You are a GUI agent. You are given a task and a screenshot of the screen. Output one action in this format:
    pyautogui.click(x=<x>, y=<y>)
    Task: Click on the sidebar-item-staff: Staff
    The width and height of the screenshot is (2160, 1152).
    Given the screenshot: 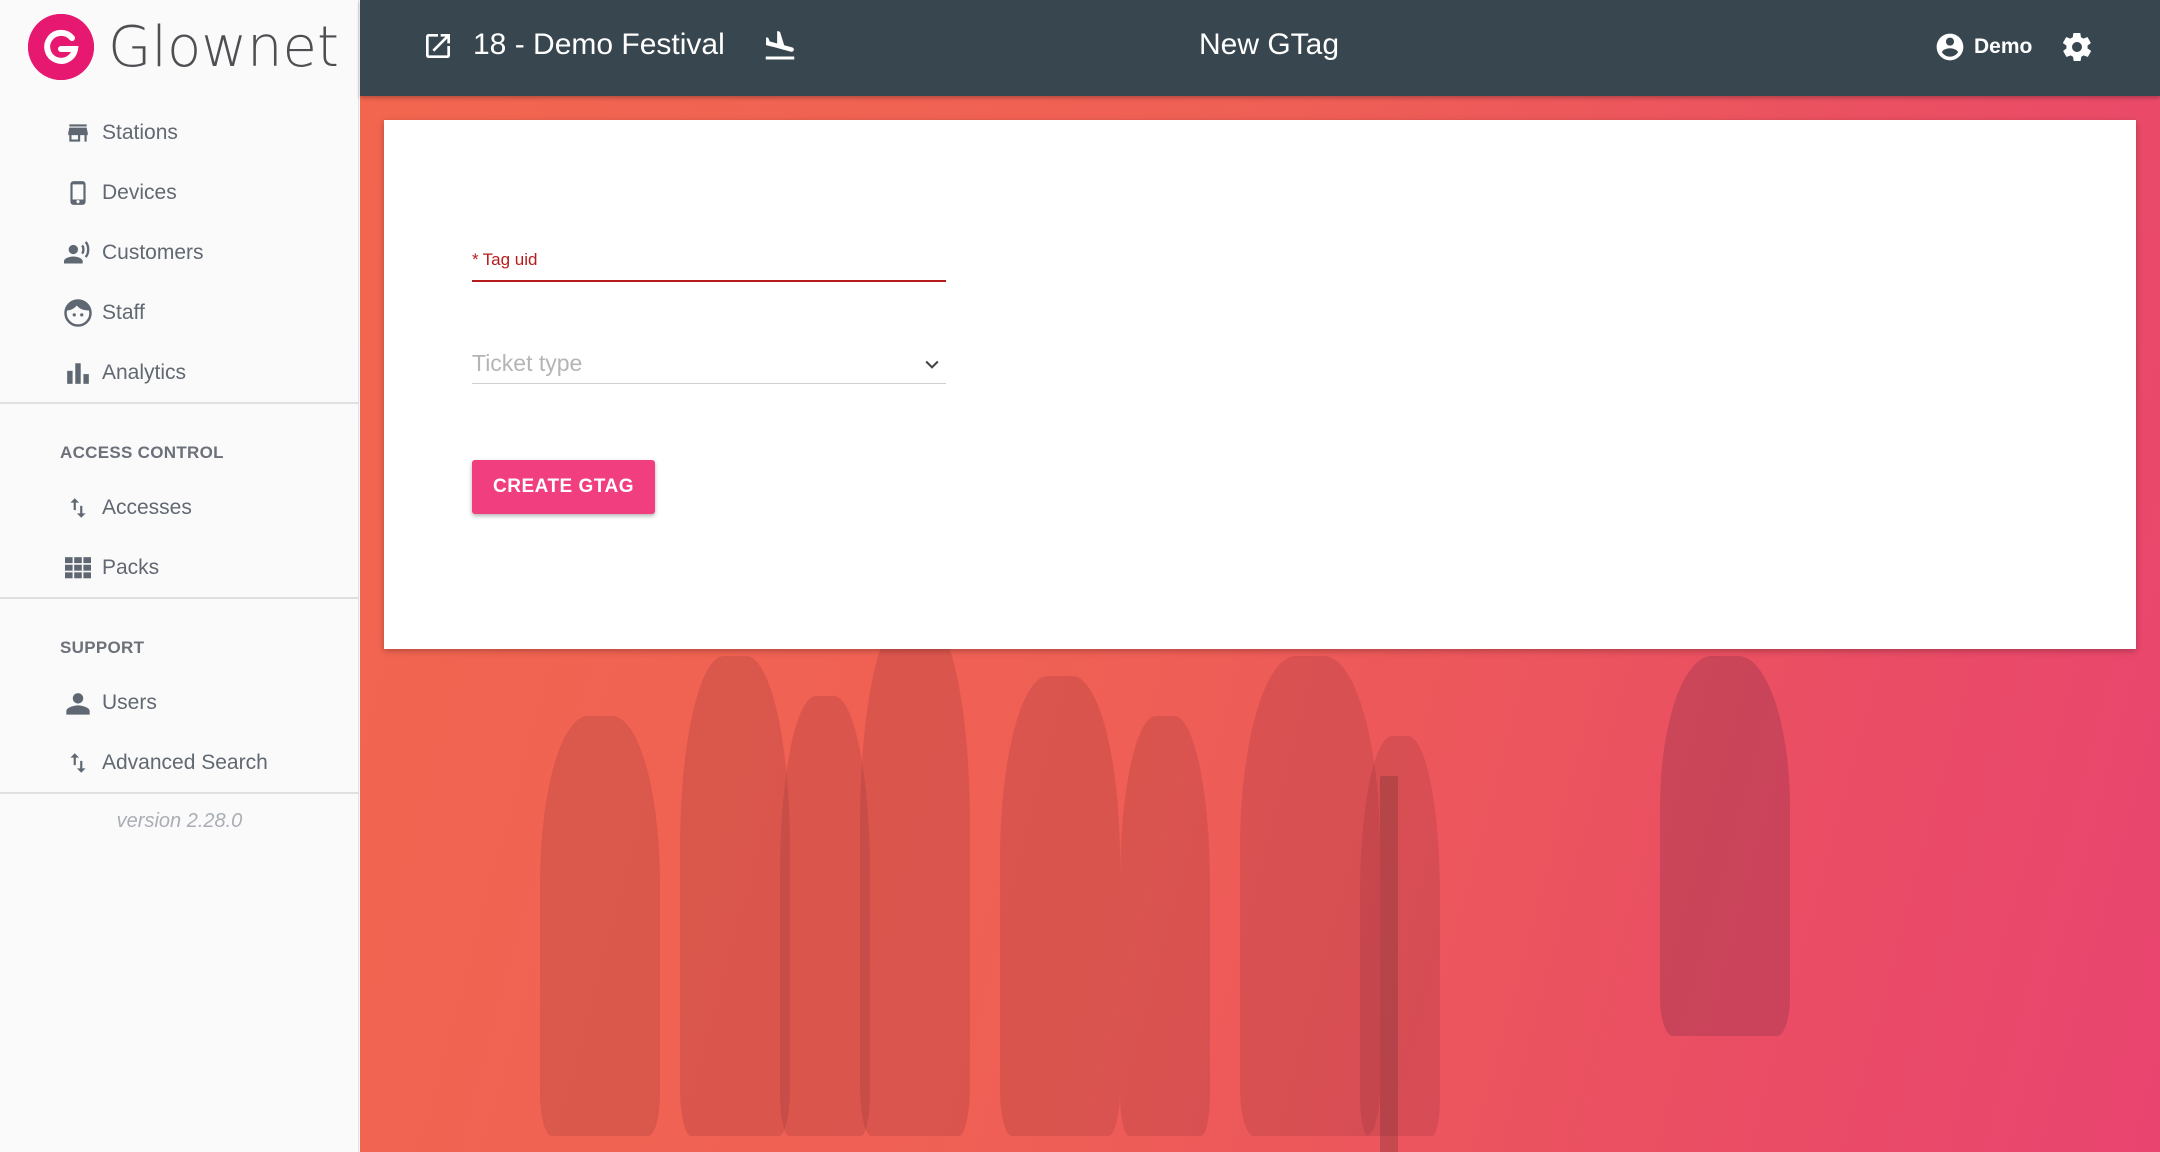 What is the action you would take?
    pyautogui.click(x=179, y=313)
    